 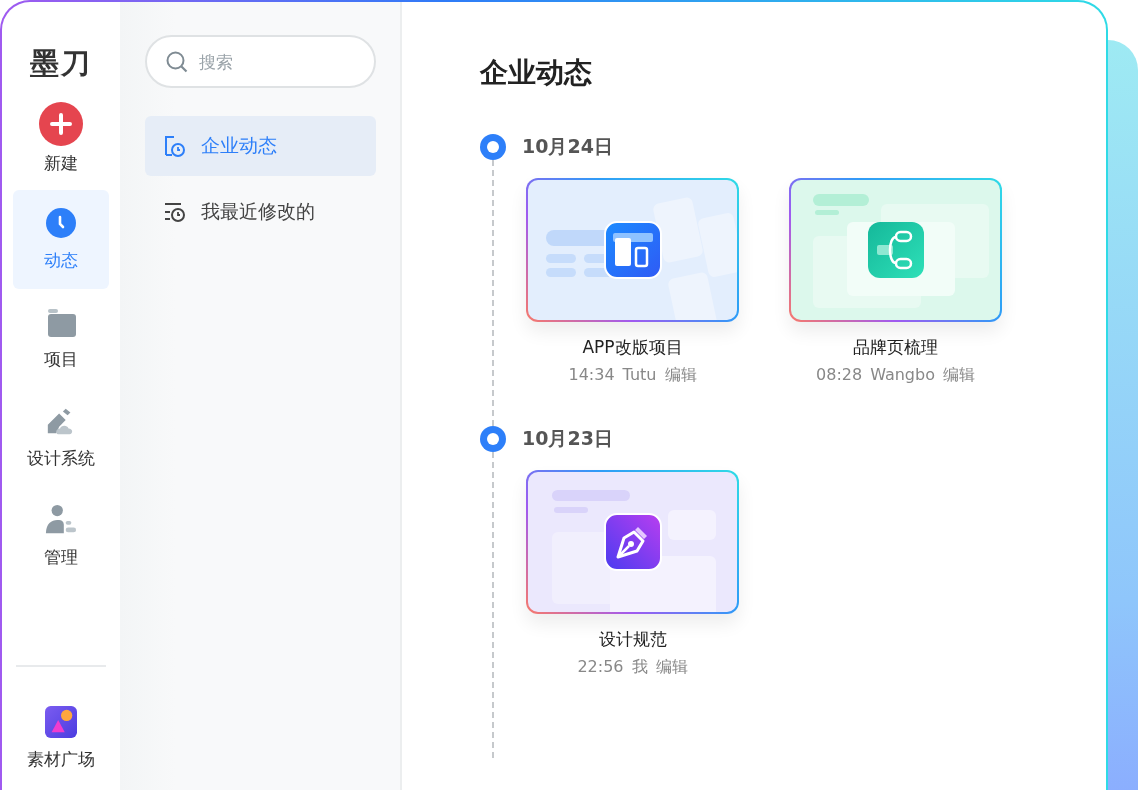 What do you see at coordinates (567, 438) in the screenshot?
I see `date-label: 10月23日` at bounding box center [567, 438].